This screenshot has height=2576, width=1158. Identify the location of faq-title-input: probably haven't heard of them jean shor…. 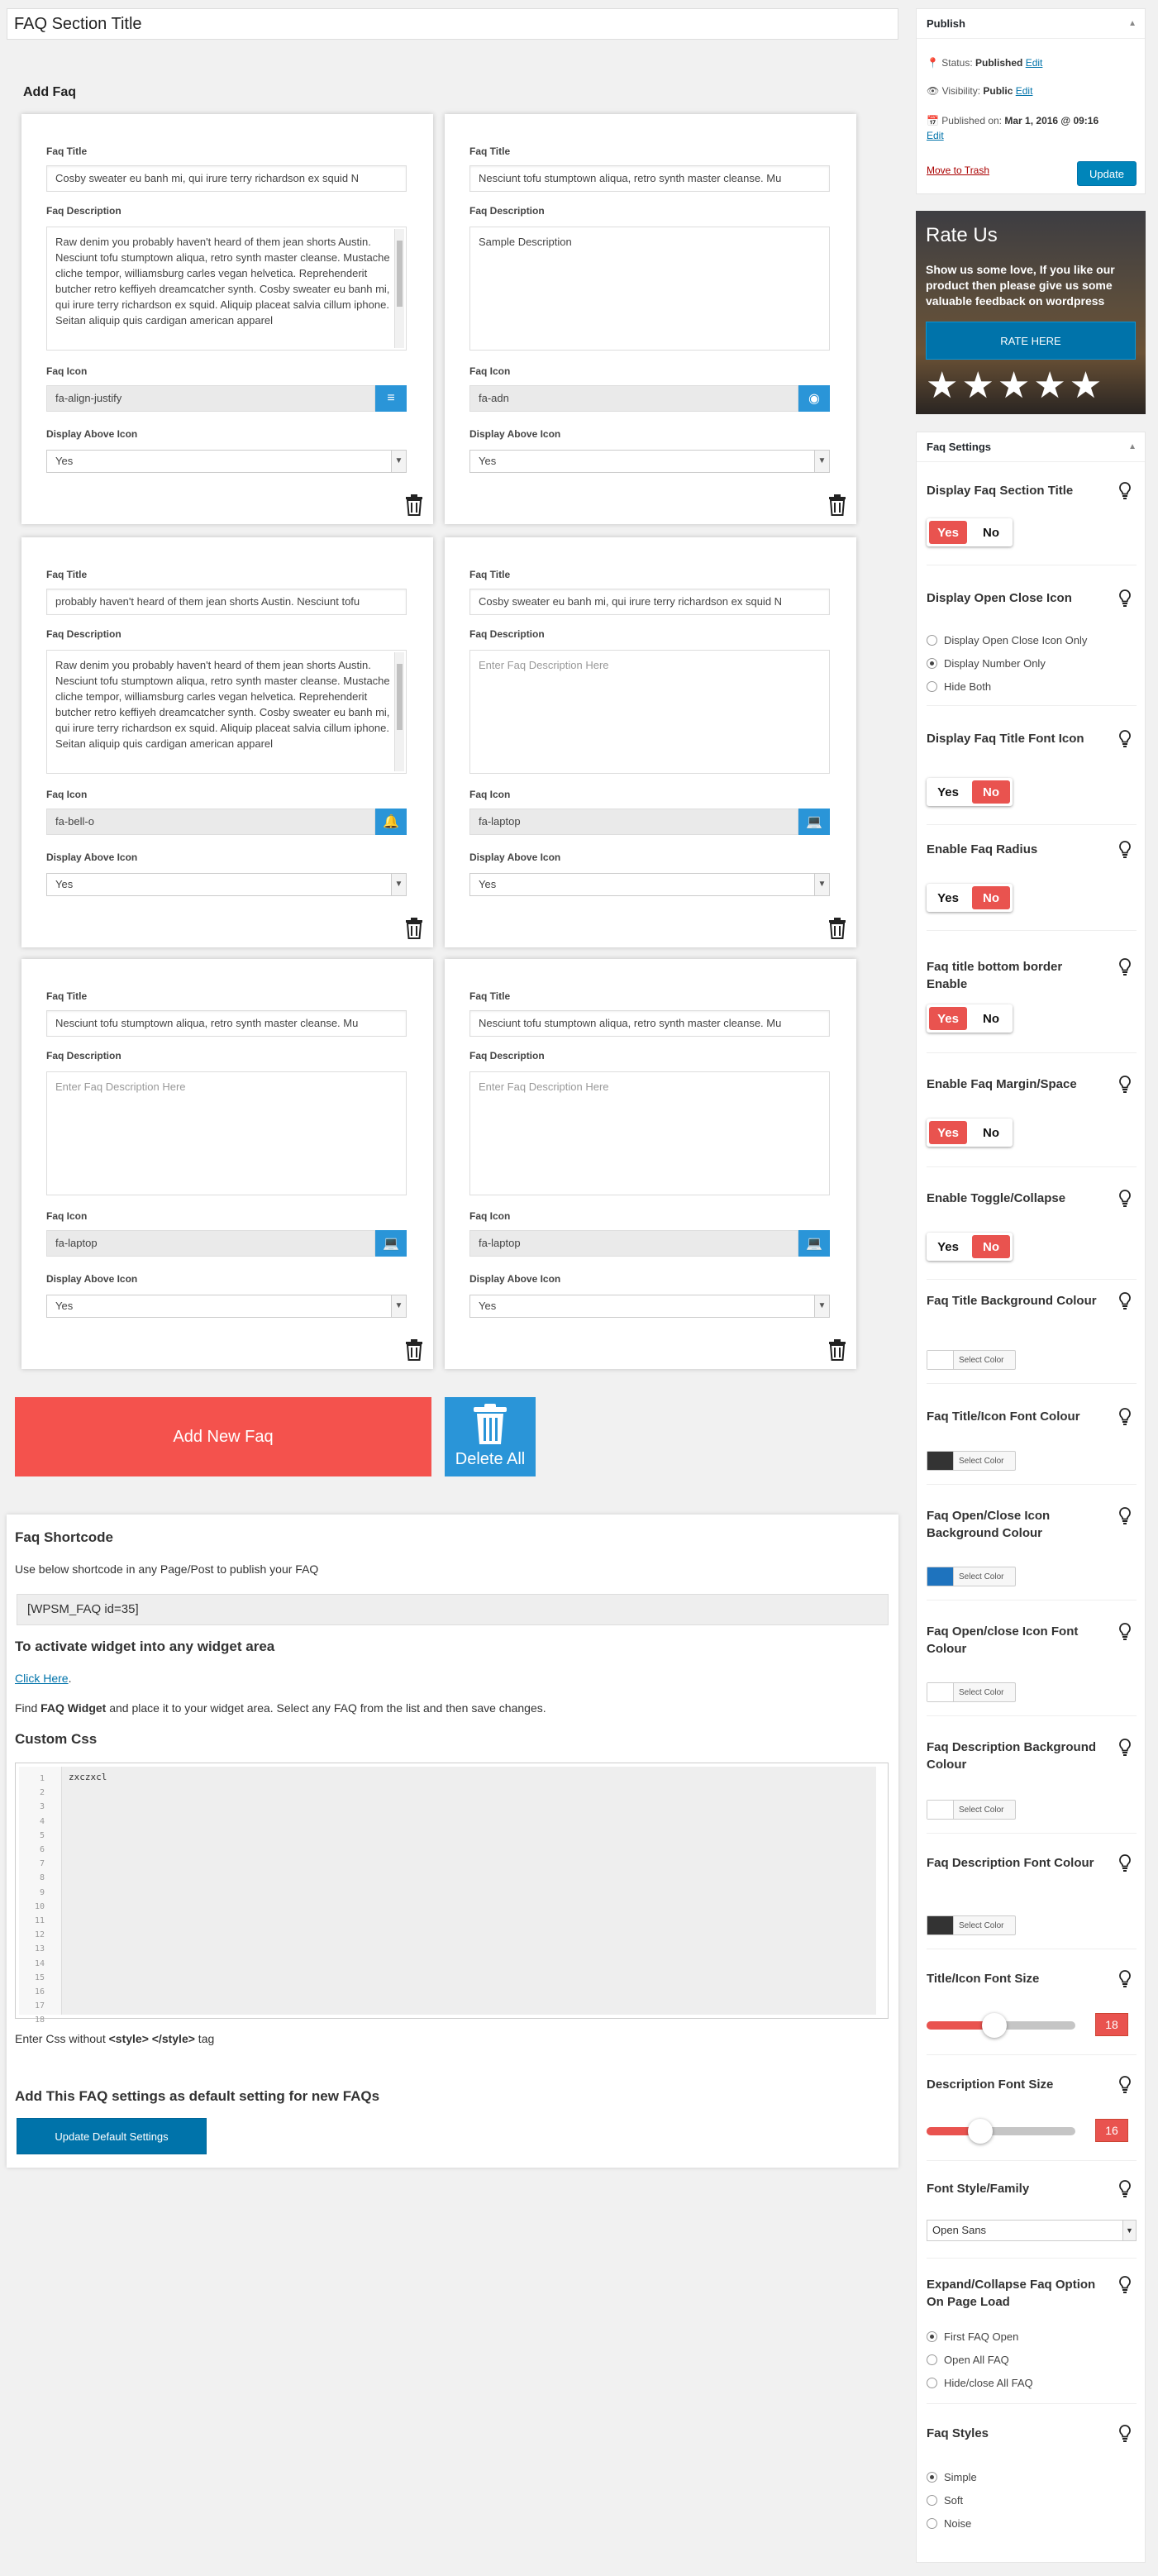
(227, 602).